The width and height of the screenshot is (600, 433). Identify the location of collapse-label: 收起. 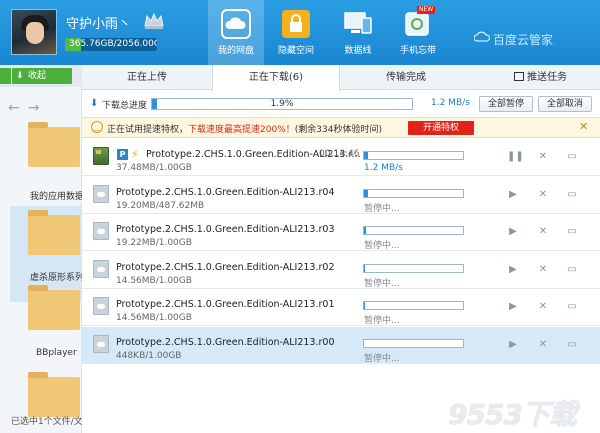
(37, 76).